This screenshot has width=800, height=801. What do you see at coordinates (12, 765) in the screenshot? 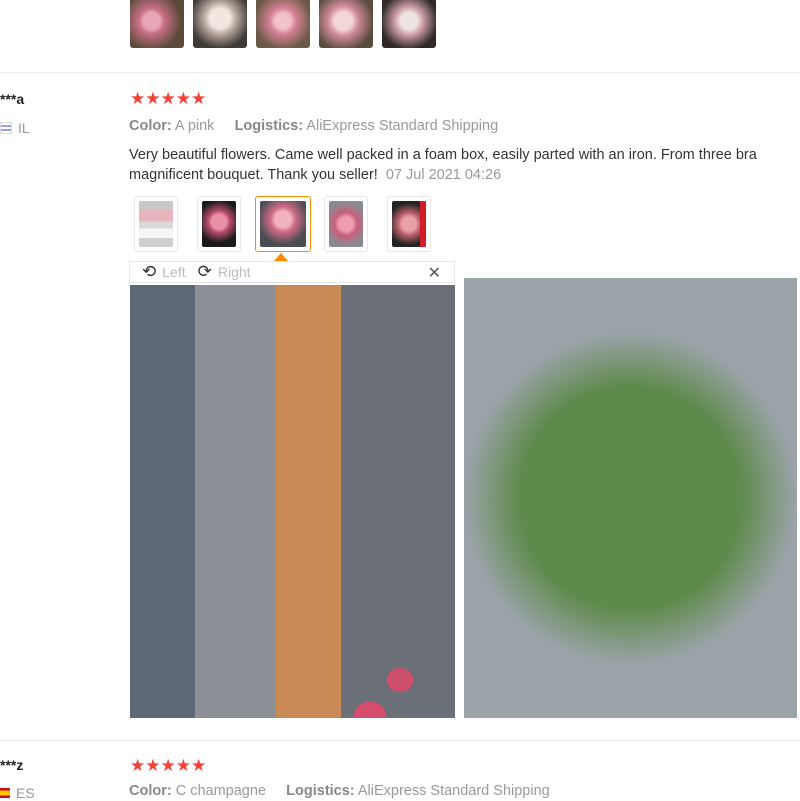
I see `reviewer-name: ***z` at bounding box center [12, 765].